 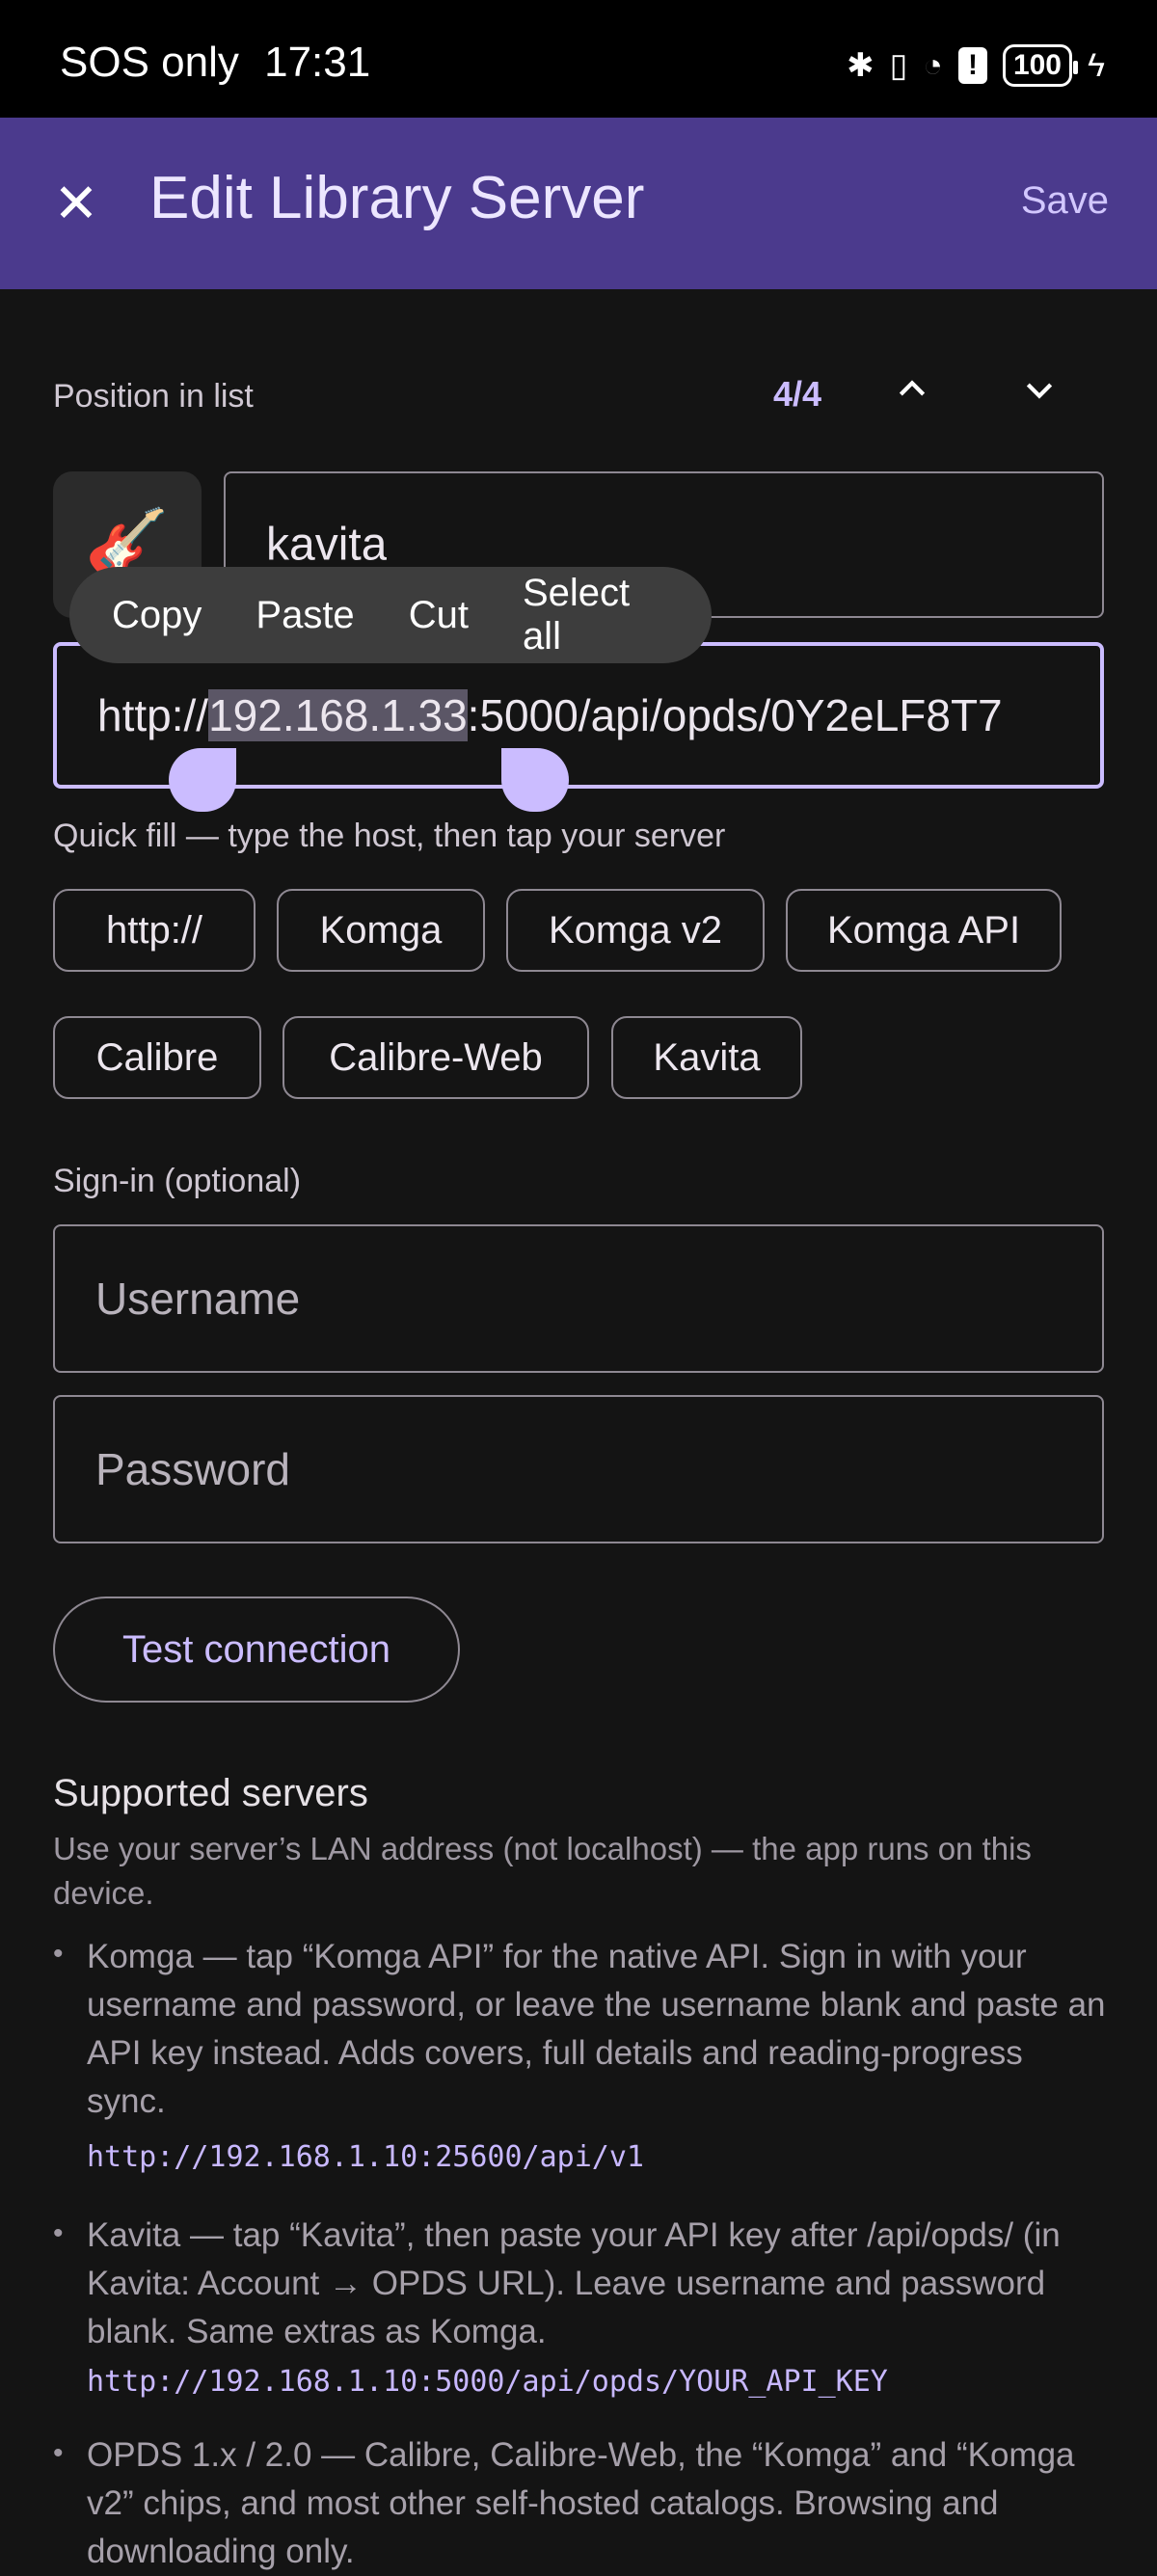 I want to click on move-up-icon, so click(x=912, y=394).